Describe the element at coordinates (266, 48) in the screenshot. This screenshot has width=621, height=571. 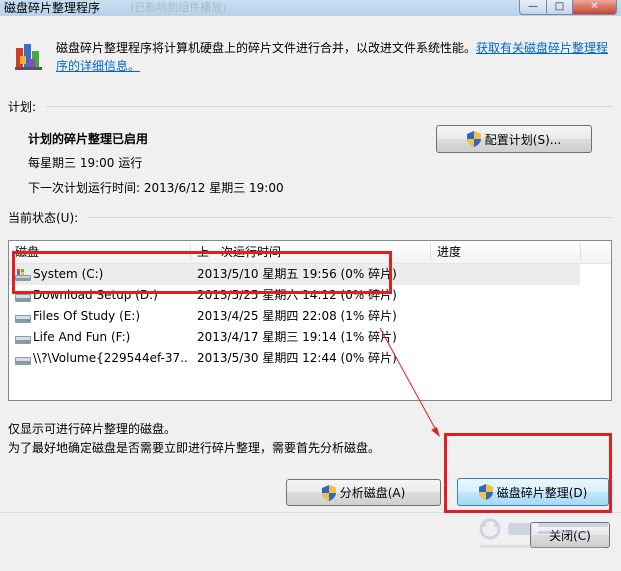
I see `intro-description: 磁盘碎片整理程序将计算机硬盘上的碎片文件进行合并，以改进文件系统性能。` at that location.